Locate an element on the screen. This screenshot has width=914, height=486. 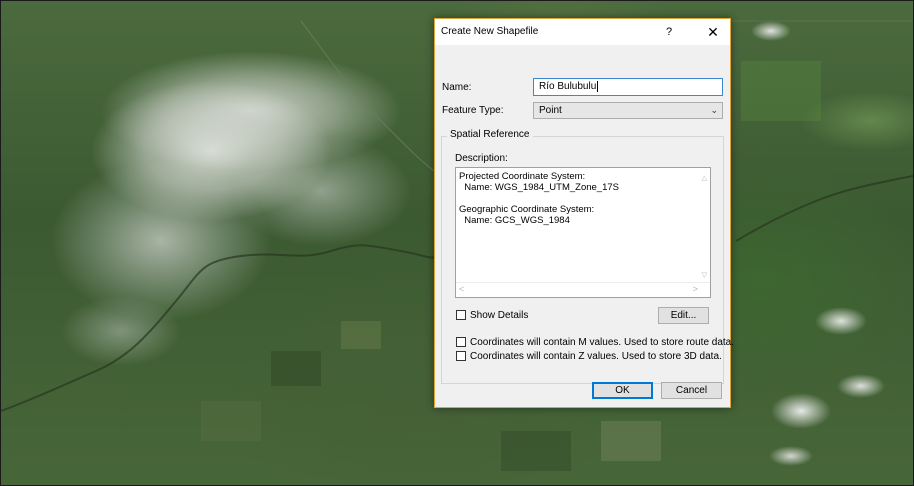
dialog-titlebar: Create New Shapefile ? ✕ is located at coordinates (582, 32).